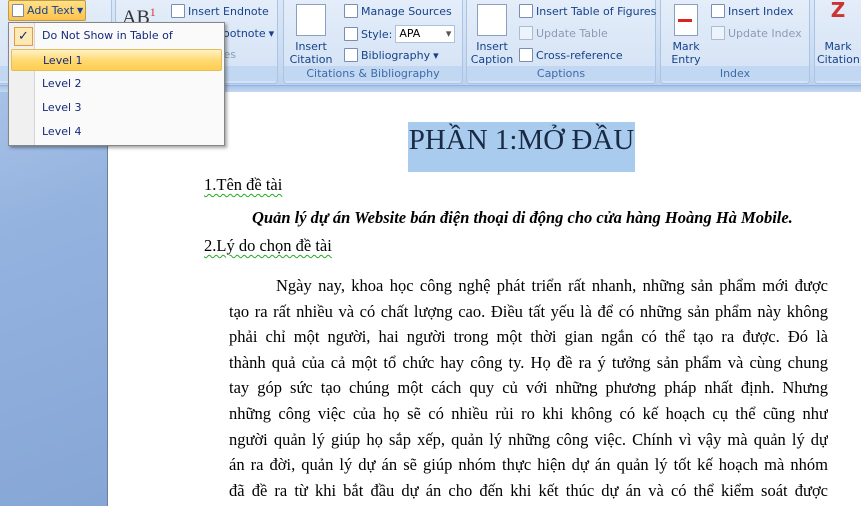 The image size is (861, 506). Describe the element at coordinates (116, 60) in the screenshot. I see `menu-item-level-1: Level 1` at that location.